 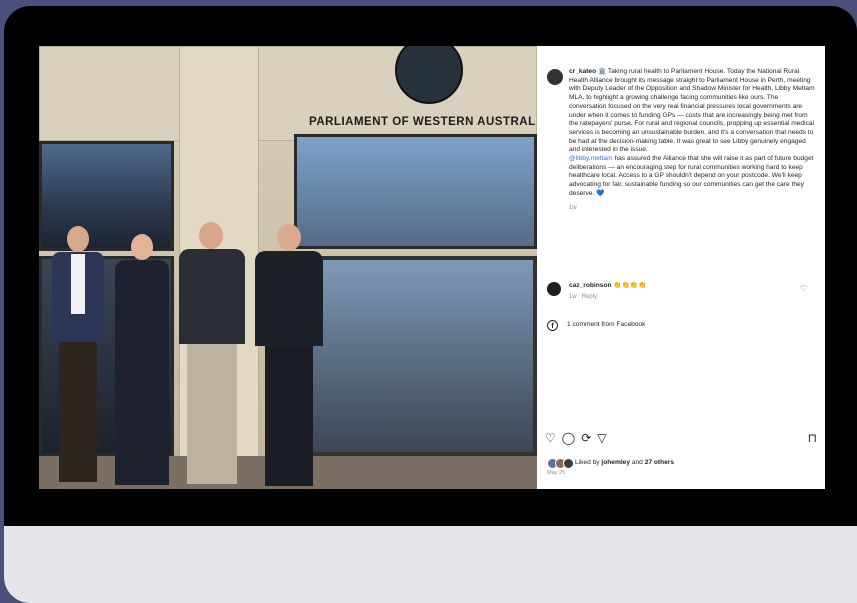 I want to click on comment-reply-button: Reply, so click(x=589, y=297).